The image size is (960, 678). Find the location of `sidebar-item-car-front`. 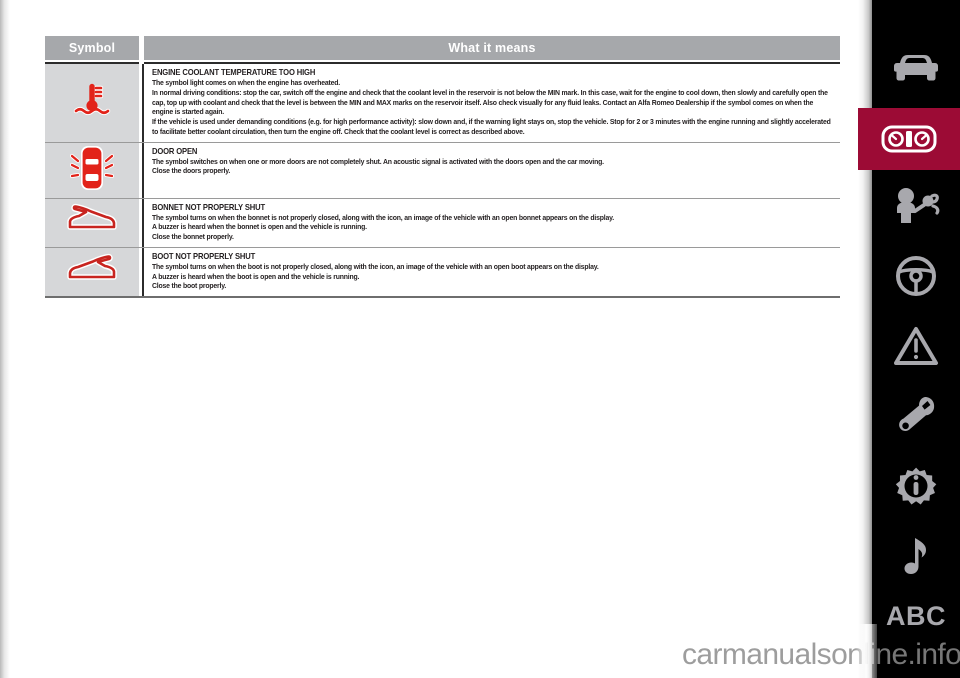

sidebar-item-car-front is located at coordinates (916, 68).